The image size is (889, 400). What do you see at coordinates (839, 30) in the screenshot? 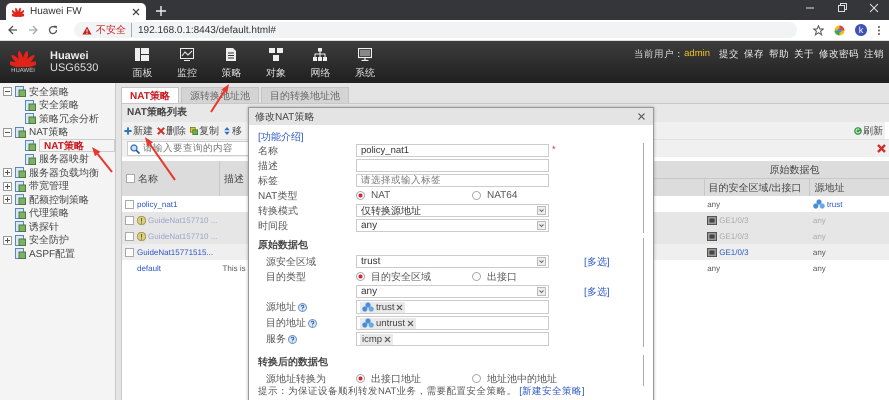
I see `extension-icon` at bounding box center [839, 30].